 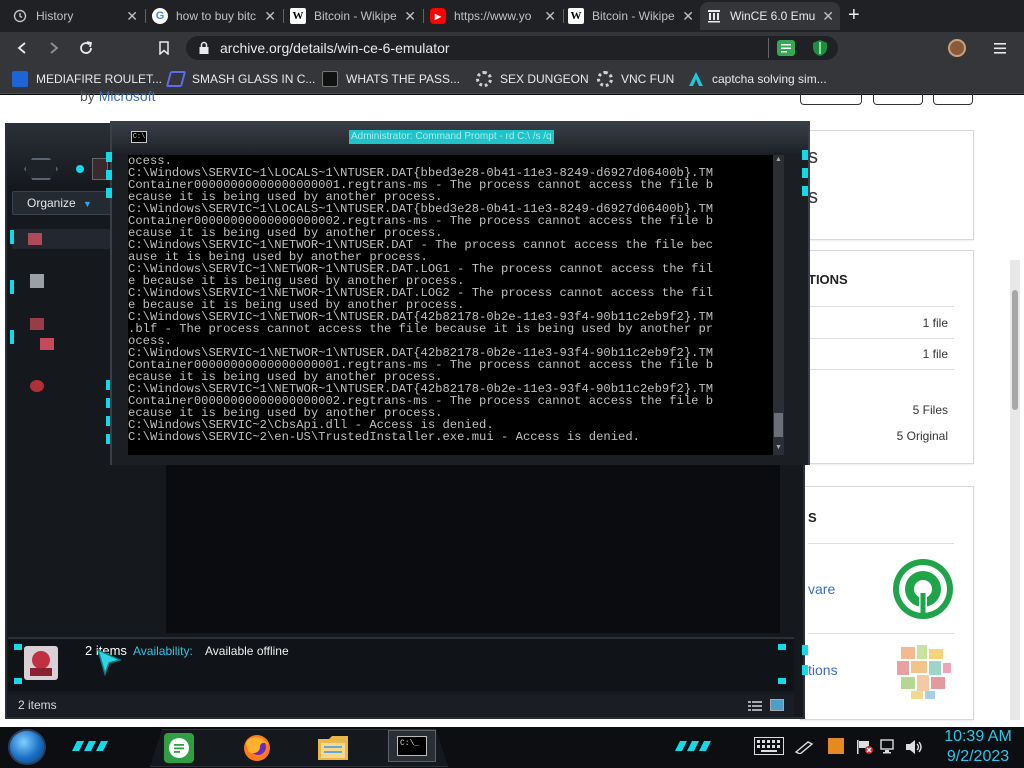 What do you see at coordinates (37, 705) in the screenshot?
I see `status-item-count: 2 items` at bounding box center [37, 705].